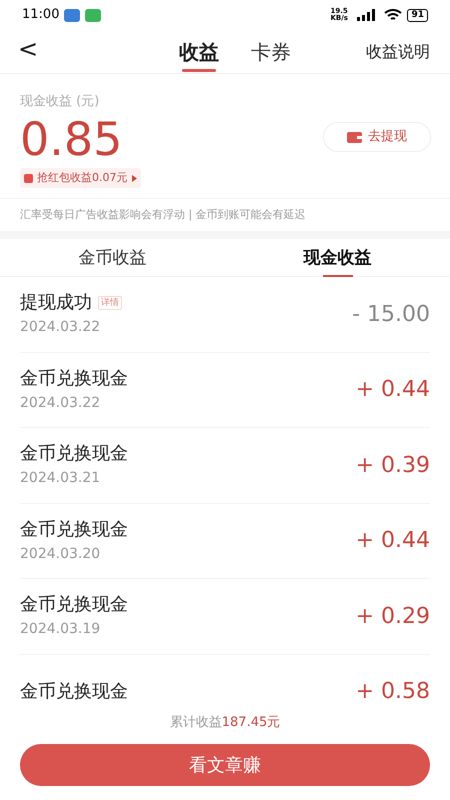 Image resolution: width=450 pixels, height=800 pixels. What do you see at coordinates (393, 15) in the screenshot?
I see `wifi-icon` at bounding box center [393, 15].